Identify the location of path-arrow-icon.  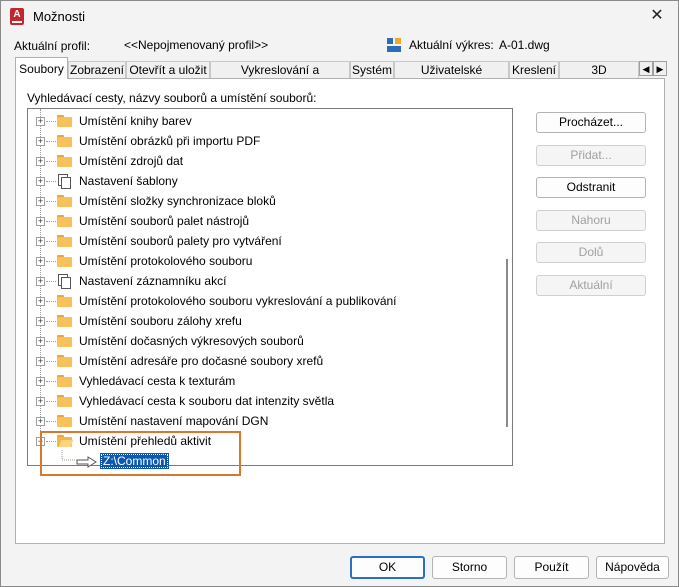
(86, 462).